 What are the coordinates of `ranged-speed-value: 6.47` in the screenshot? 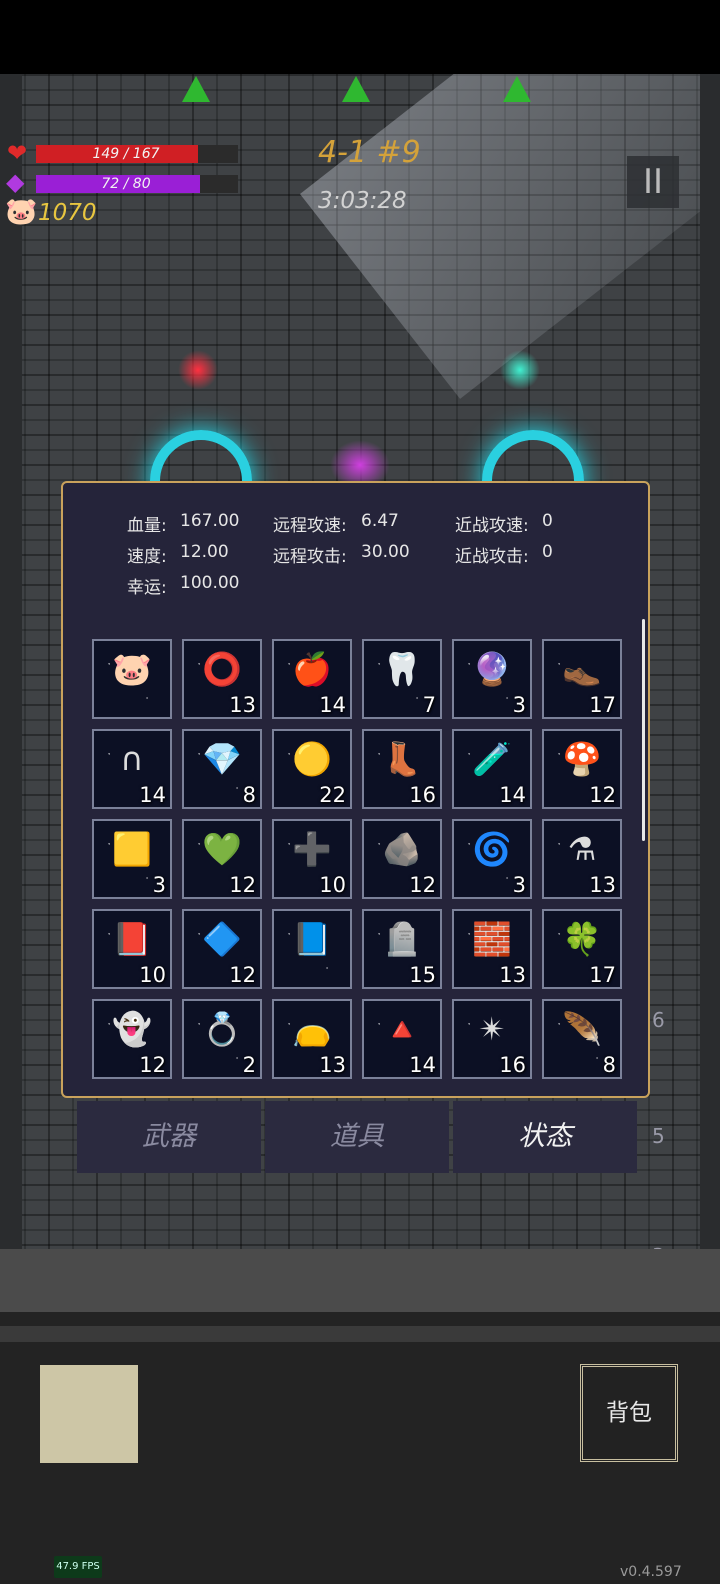 It's located at (380, 521).